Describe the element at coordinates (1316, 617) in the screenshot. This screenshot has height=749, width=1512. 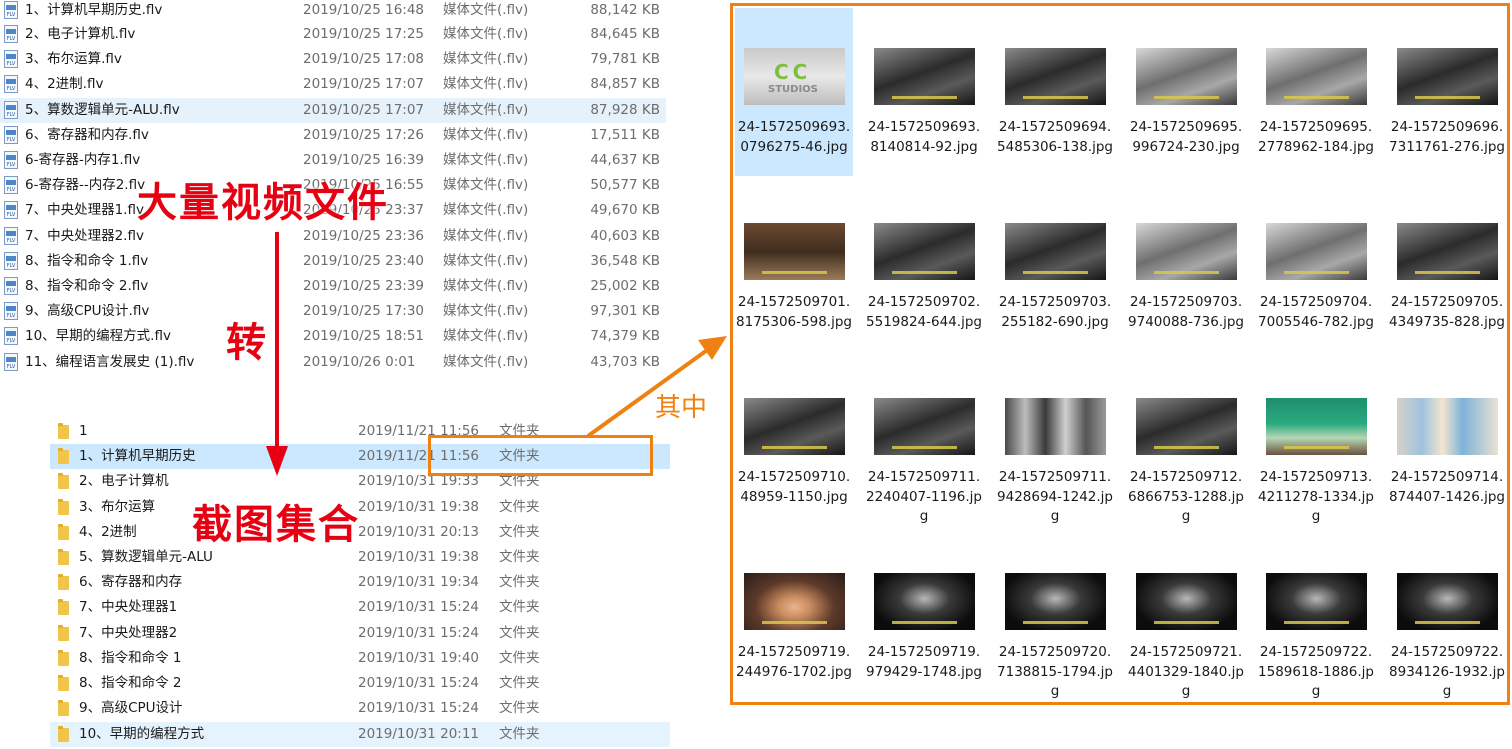
I see `thumbnail-item: 24-1572509722.1589618-1886.jpg` at that location.